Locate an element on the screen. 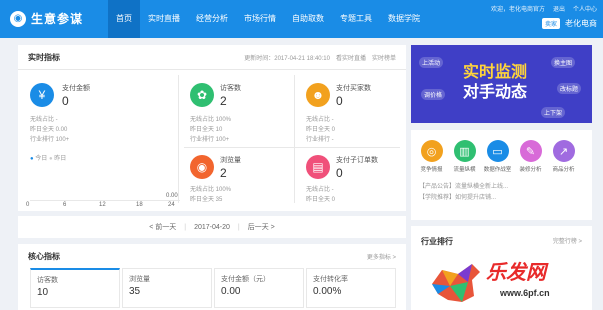  nav-home: 首页 is located at coordinates (124, 19).